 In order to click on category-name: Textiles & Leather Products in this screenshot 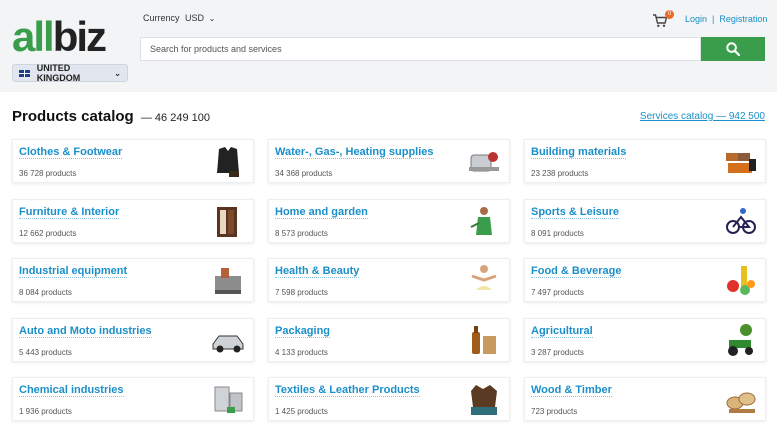, I will do `click(347, 390)`.